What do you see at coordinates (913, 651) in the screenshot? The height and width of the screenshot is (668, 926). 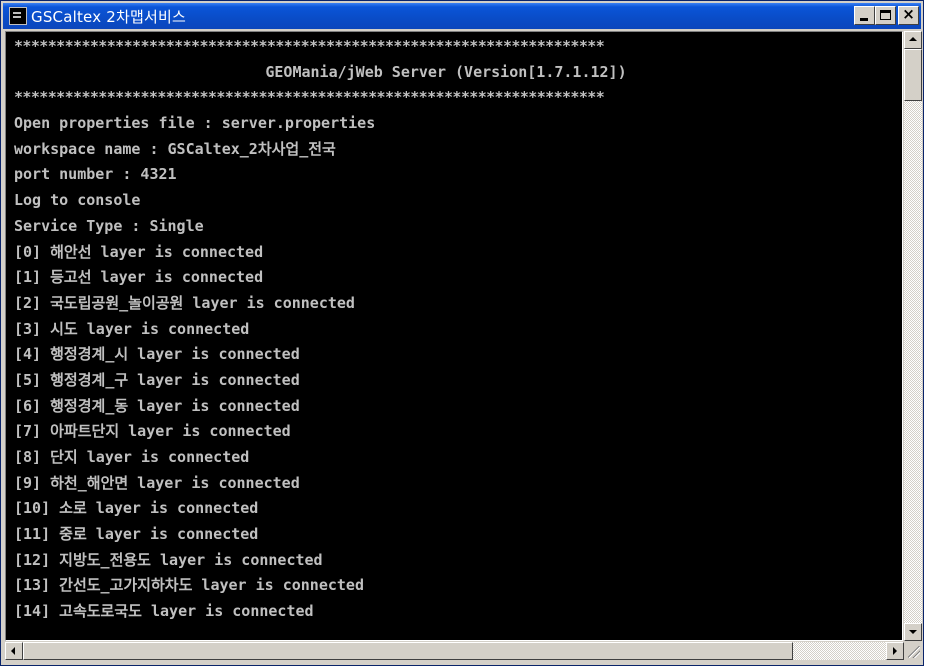 I see `resize-grip-icon` at bounding box center [913, 651].